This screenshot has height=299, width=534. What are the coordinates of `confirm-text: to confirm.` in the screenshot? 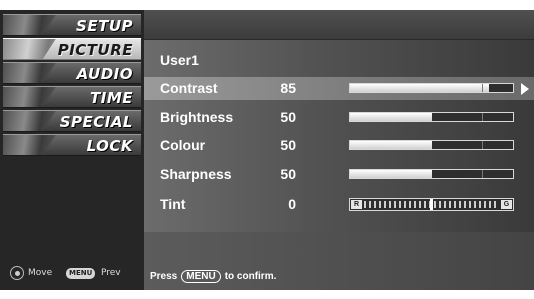 It's located at (250, 276).